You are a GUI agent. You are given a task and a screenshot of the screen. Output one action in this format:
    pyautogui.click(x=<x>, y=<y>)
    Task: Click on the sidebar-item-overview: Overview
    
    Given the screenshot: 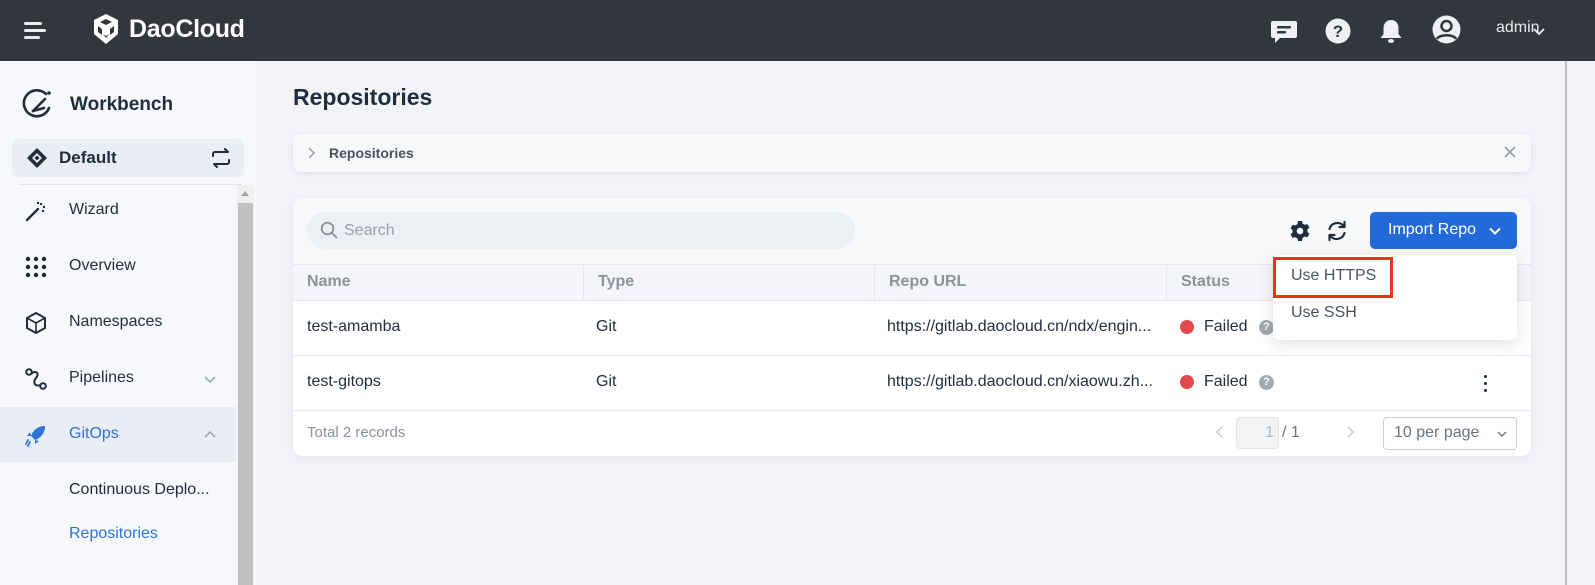 What is the action you would take?
    pyautogui.click(x=118, y=266)
    